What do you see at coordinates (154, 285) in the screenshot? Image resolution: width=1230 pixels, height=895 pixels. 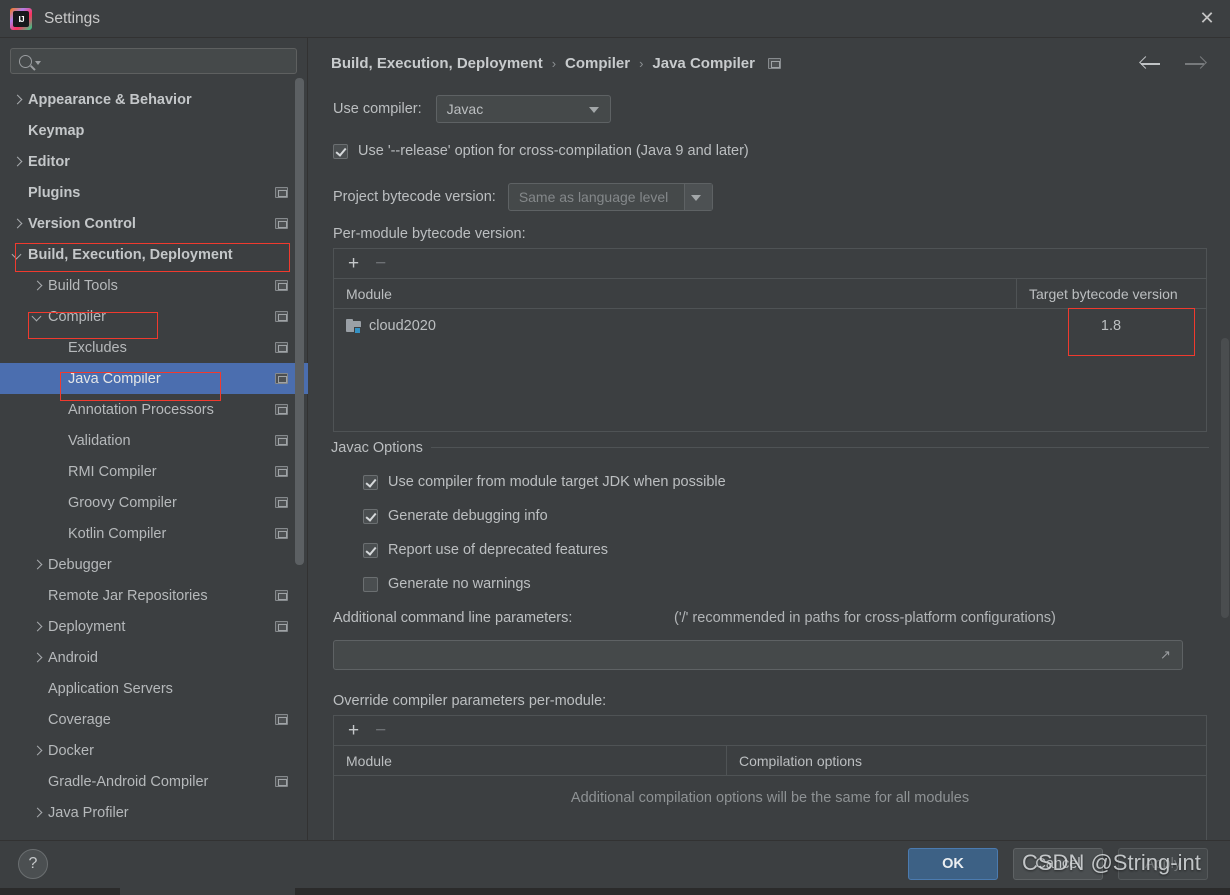 I see `sidebar-item-build-tools: Build Tools` at bounding box center [154, 285].